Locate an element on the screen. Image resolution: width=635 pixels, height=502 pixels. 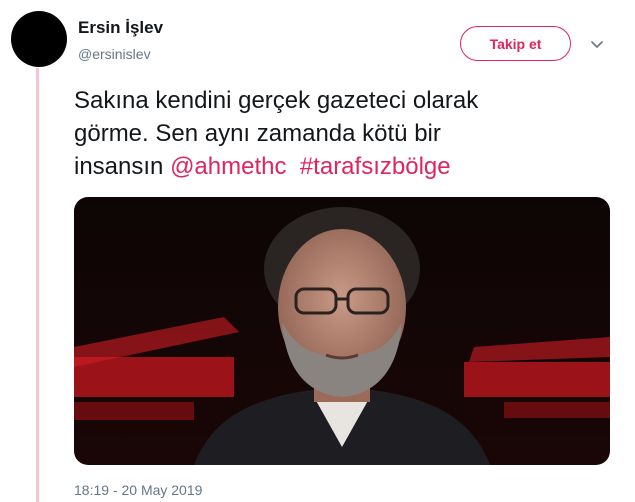
follow-button: Takip et is located at coordinates (515, 43).